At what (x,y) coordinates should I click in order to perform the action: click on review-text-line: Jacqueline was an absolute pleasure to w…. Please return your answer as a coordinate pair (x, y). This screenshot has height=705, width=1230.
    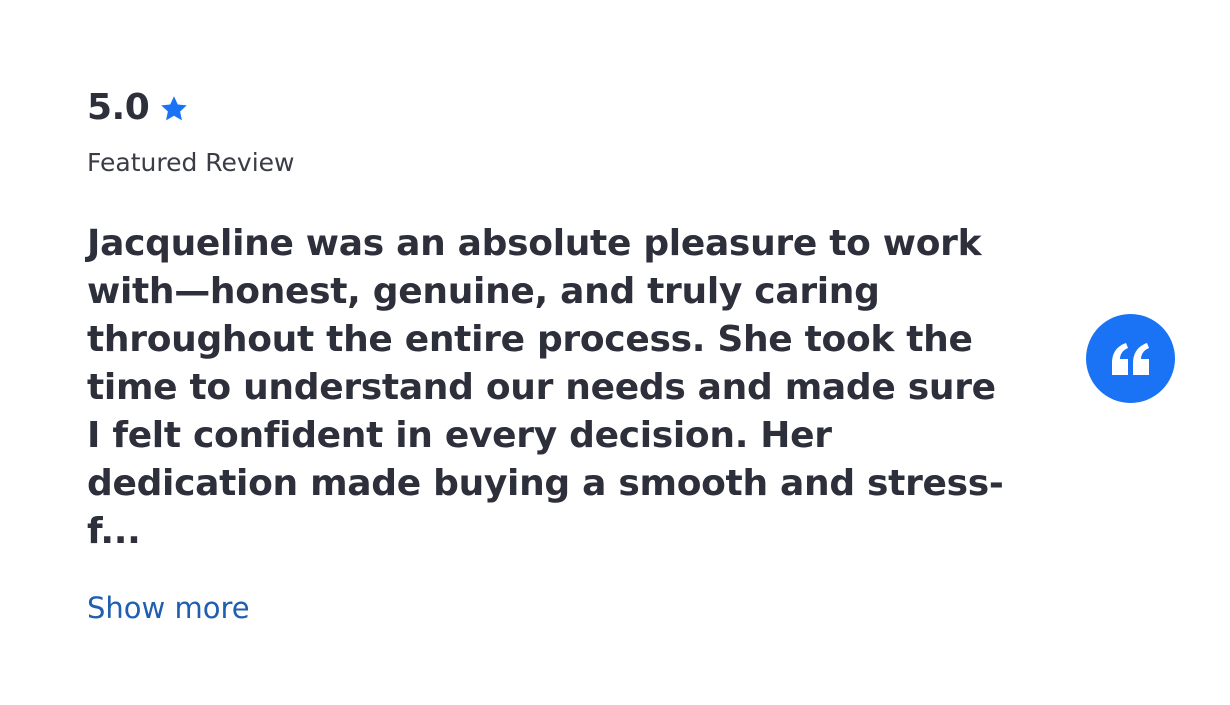
    Looking at the image, I should click on (534, 243).